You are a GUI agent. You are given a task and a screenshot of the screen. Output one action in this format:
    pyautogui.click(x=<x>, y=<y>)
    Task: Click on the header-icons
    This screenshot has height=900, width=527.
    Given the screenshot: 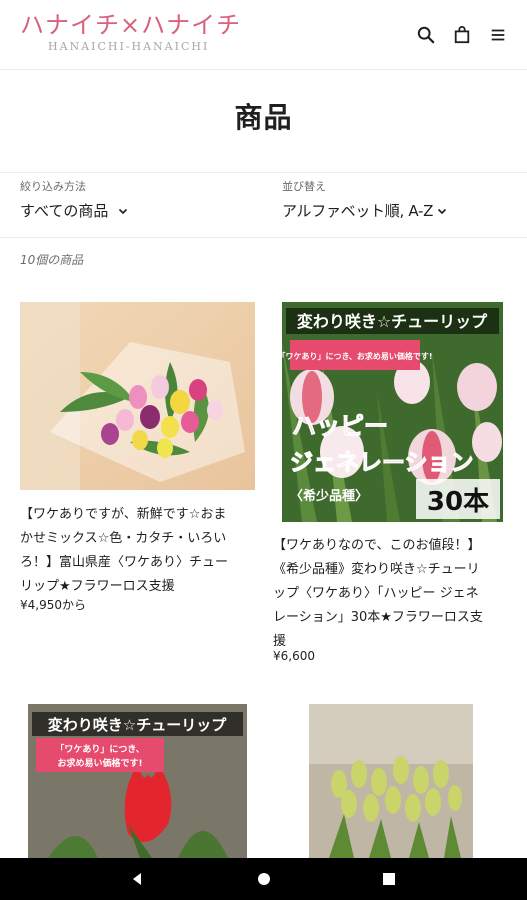 What is the action you would take?
    pyautogui.click(x=462, y=35)
    